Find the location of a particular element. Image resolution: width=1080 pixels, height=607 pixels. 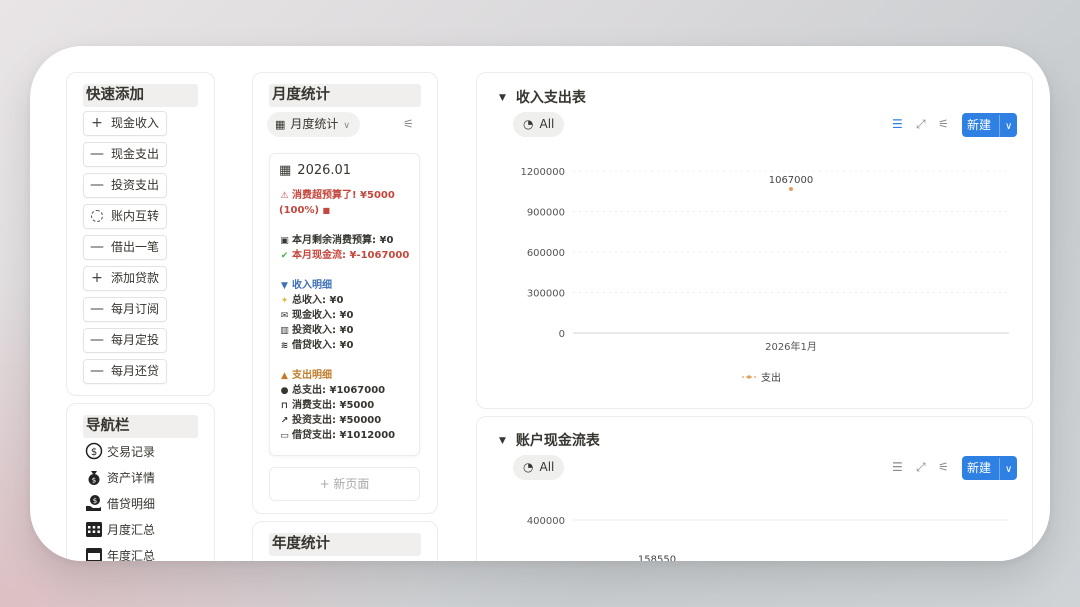

expense-invest: 投资支出: ¥50000 is located at coordinates (337, 420).